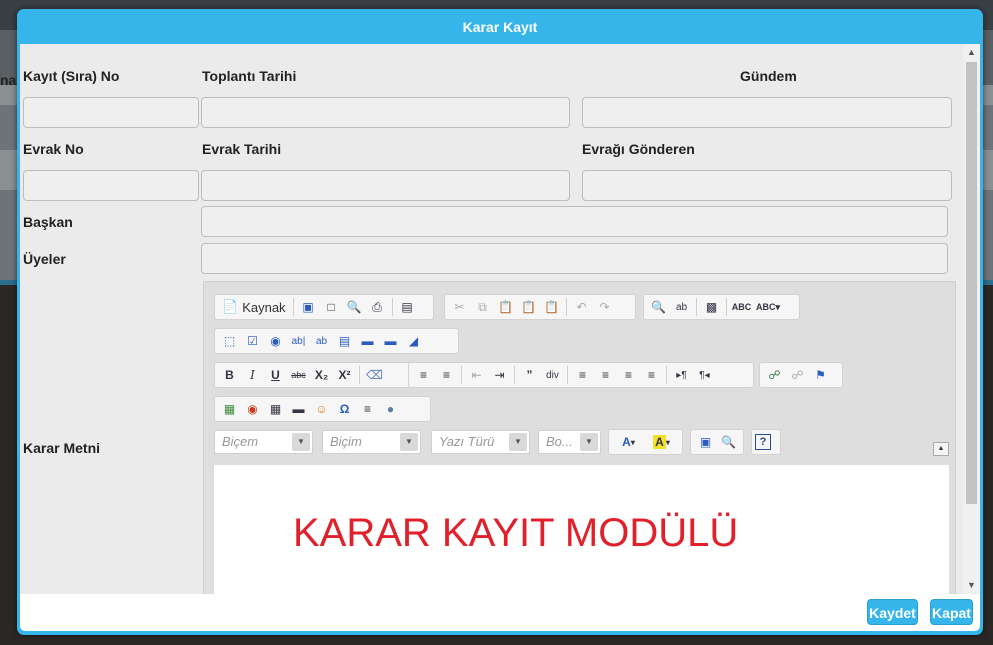 This screenshot has height=645, width=993. Describe the element at coordinates (321, 341) in the screenshot. I see `textarea-icon: ab` at that location.